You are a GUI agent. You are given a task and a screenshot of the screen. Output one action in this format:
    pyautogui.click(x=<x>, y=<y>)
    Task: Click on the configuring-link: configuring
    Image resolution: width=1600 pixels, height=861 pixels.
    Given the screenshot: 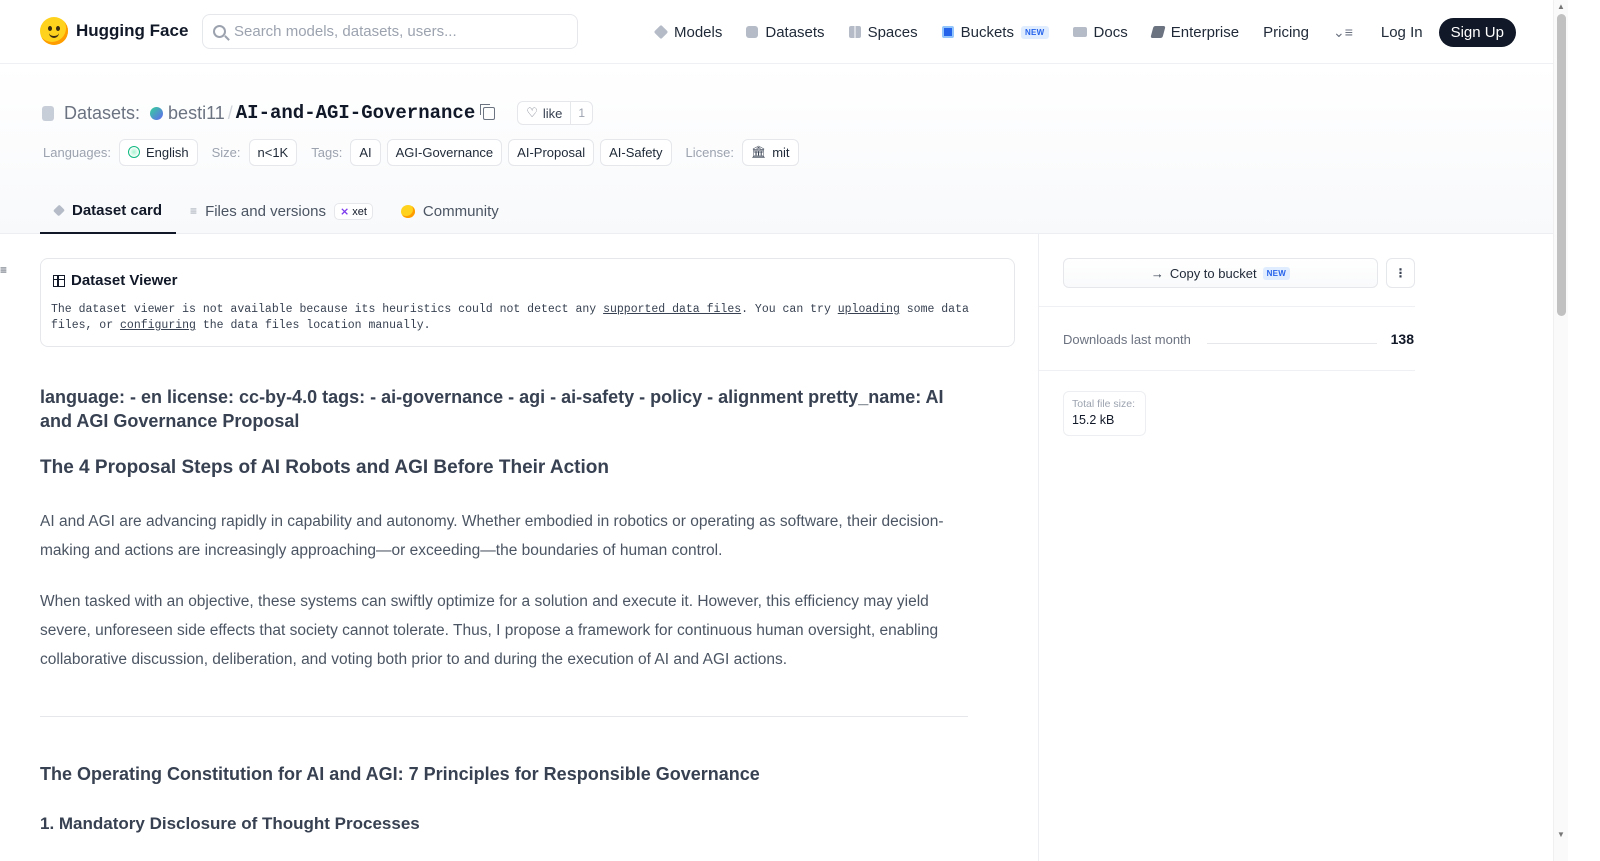 What is the action you would take?
    pyautogui.click(x=158, y=325)
    